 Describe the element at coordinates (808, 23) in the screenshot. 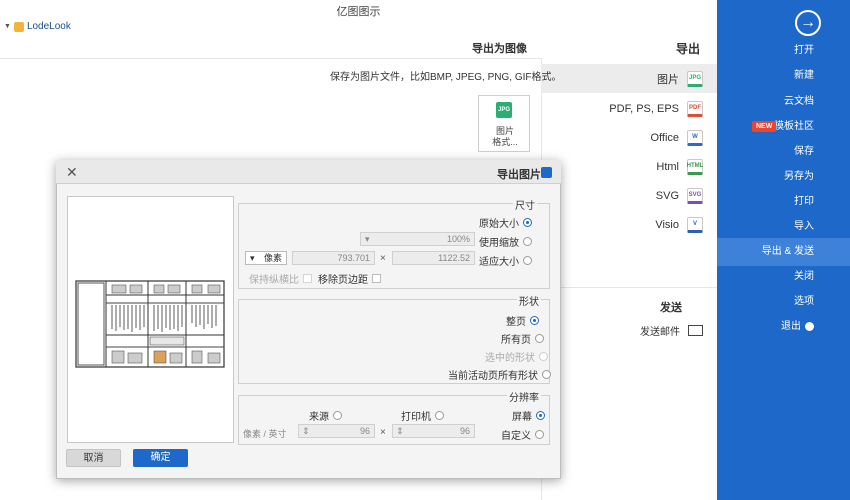

I see `back-arrow-icon: →` at that location.